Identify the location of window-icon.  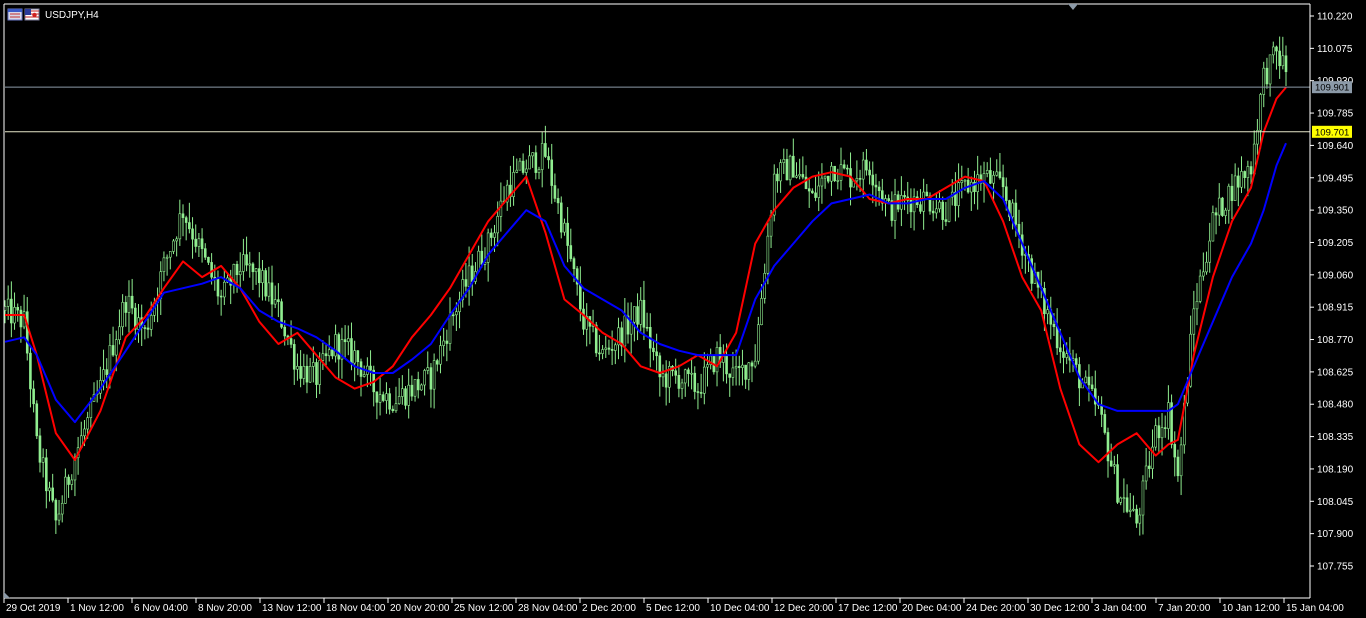
(15, 14).